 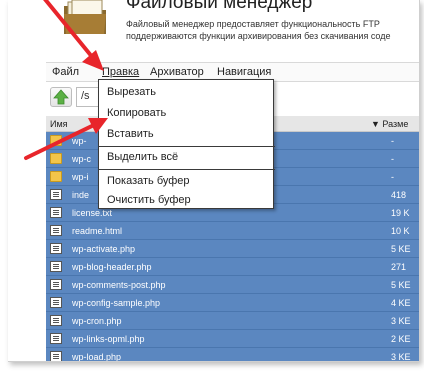 What do you see at coordinates (97, 321) in the screenshot?
I see `file-name: wp-cron.php` at bounding box center [97, 321].